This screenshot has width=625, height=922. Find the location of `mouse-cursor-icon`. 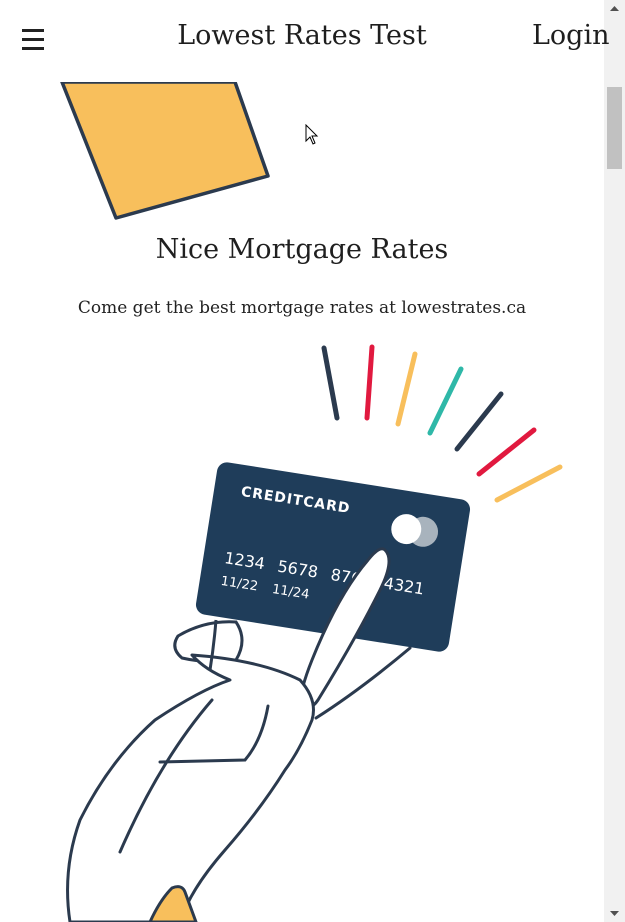

mouse-cursor-icon is located at coordinates (312, 134).